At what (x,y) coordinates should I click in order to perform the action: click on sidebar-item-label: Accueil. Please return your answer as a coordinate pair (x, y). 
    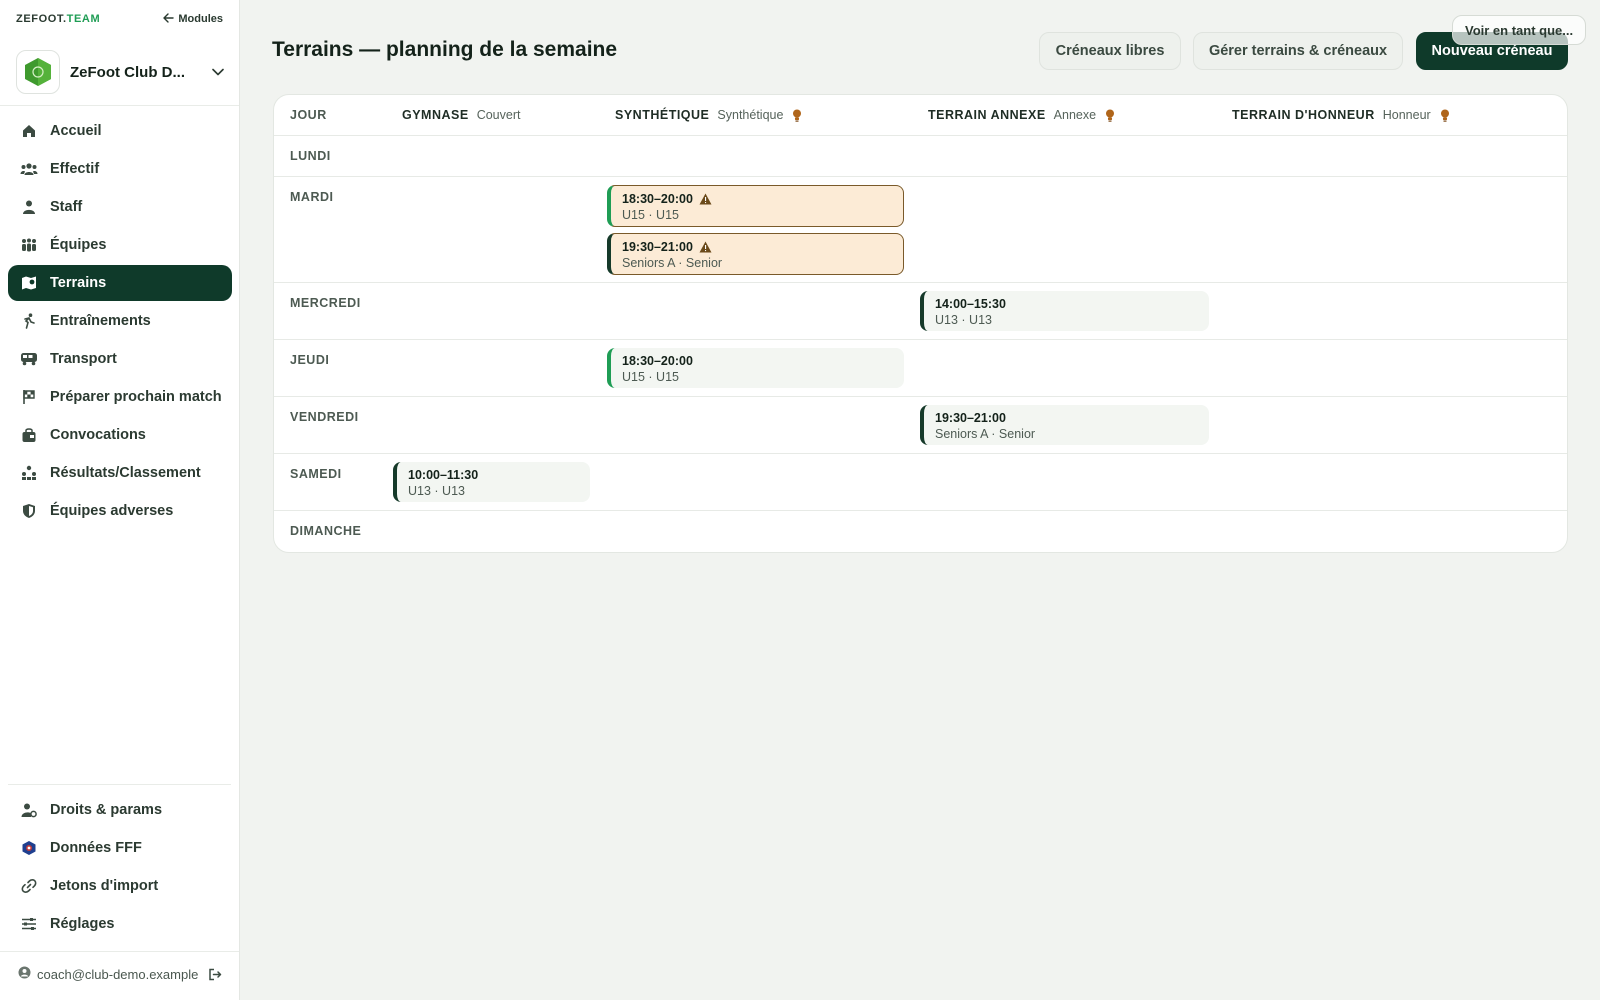
    Looking at the image, I should click on (76, 131).